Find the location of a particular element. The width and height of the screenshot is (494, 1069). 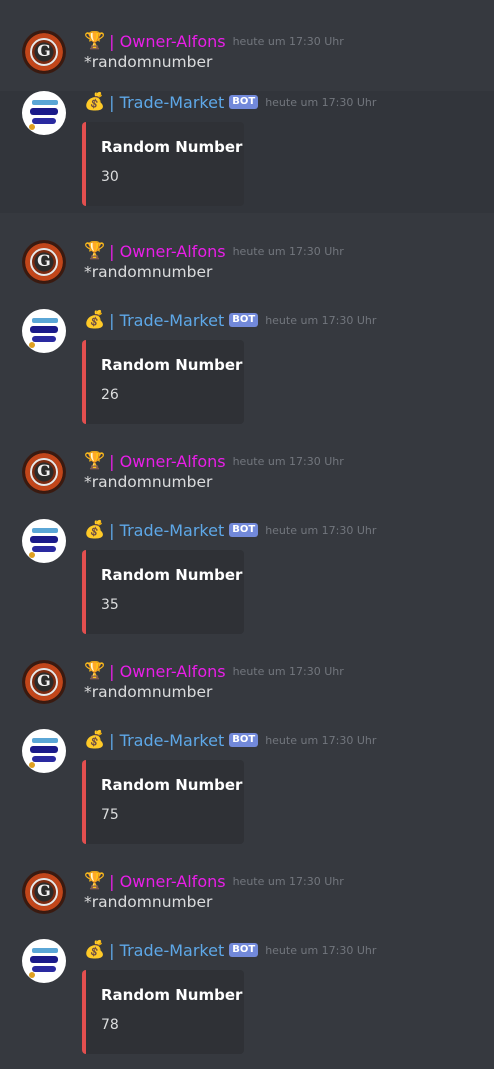

embed: Random Number 78 is located at coordinates (163, 1012).